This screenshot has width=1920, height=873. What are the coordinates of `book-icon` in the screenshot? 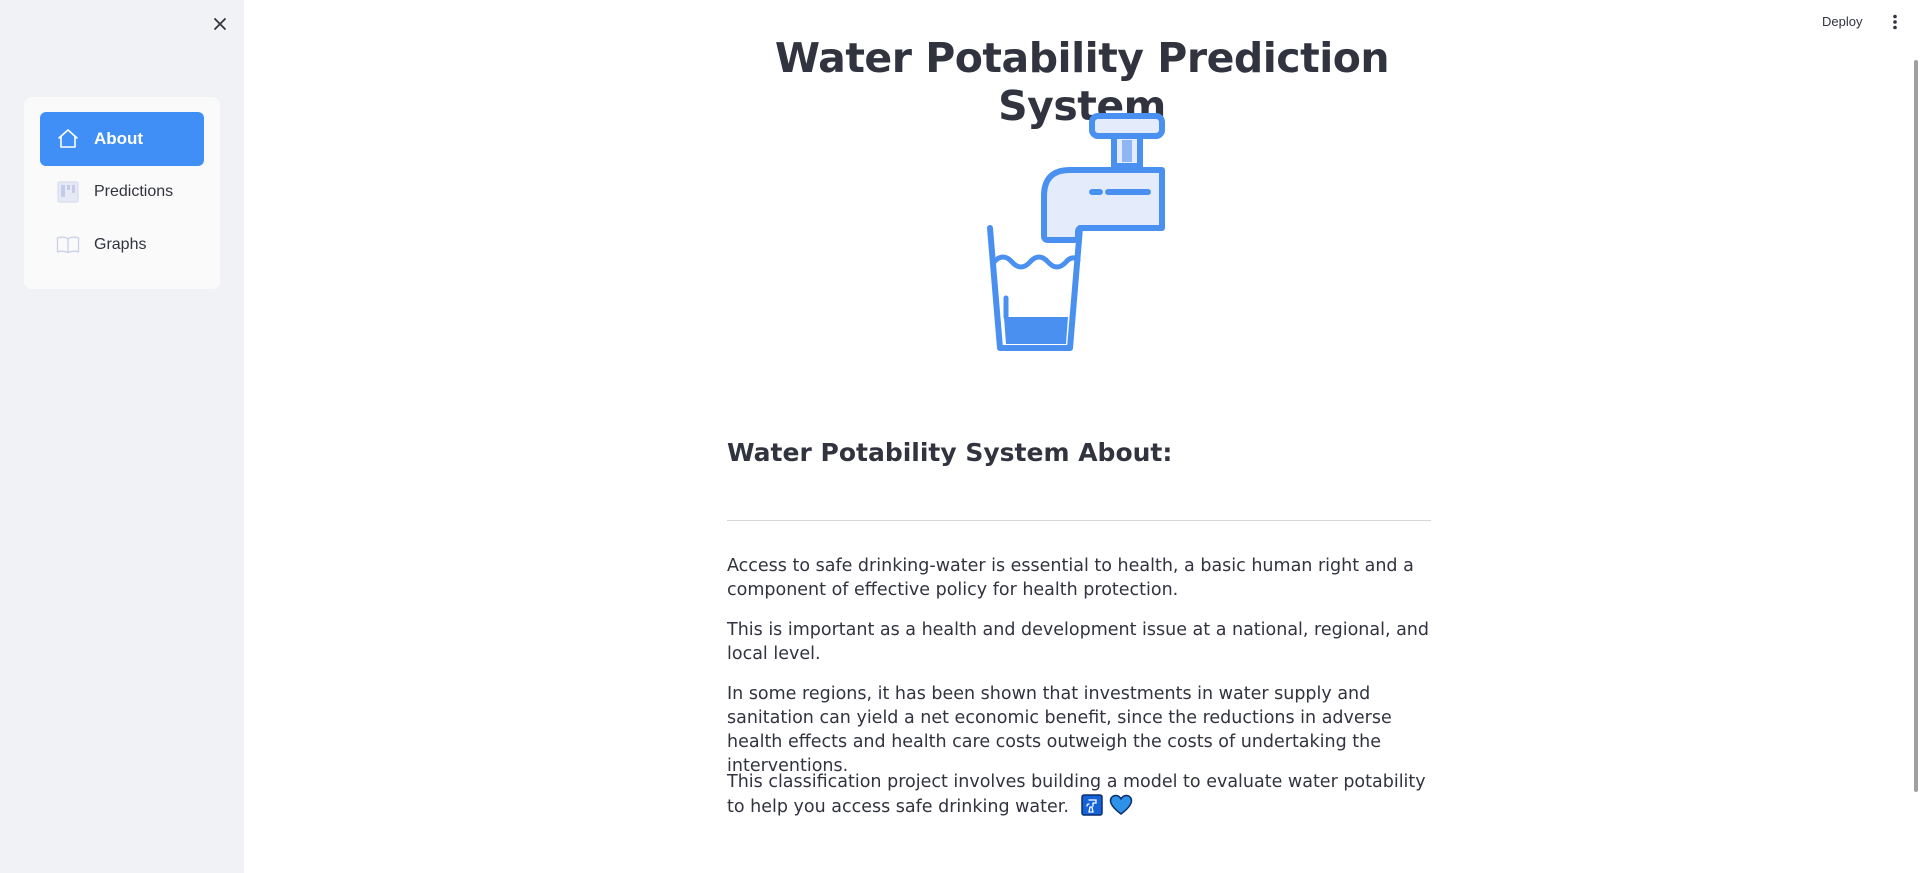 It's located at (68, 245).